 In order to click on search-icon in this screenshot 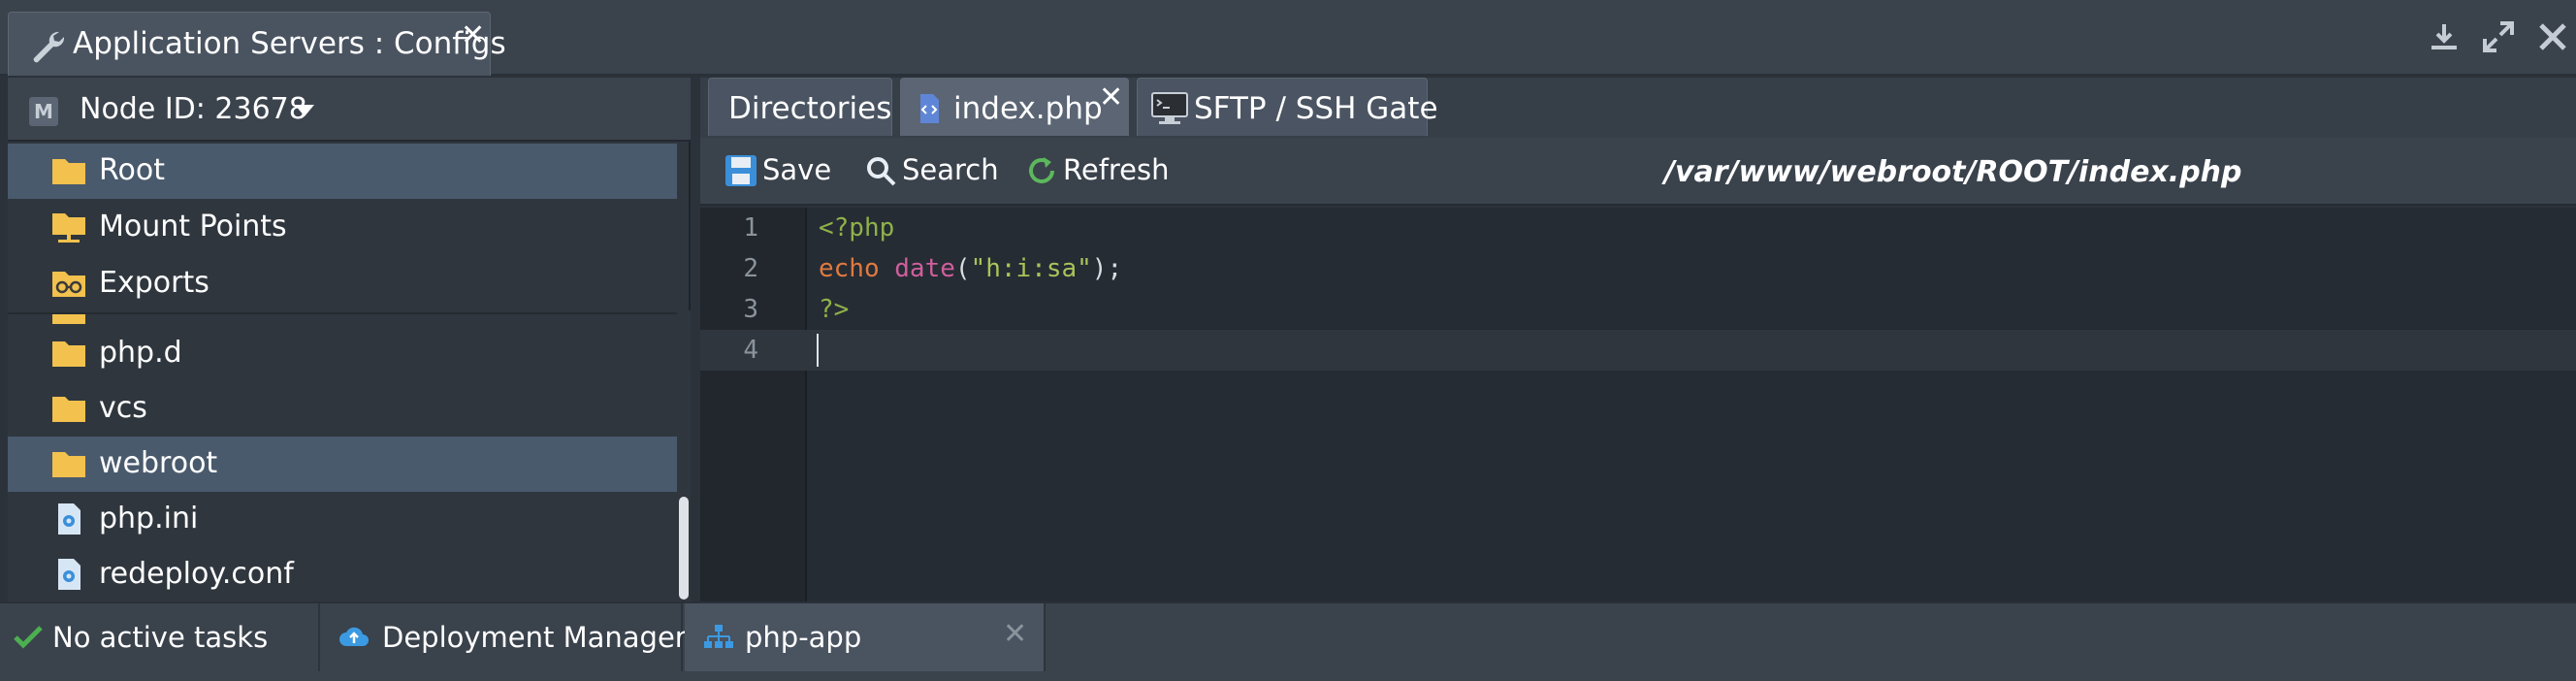, I will do `click(881, 171)`.